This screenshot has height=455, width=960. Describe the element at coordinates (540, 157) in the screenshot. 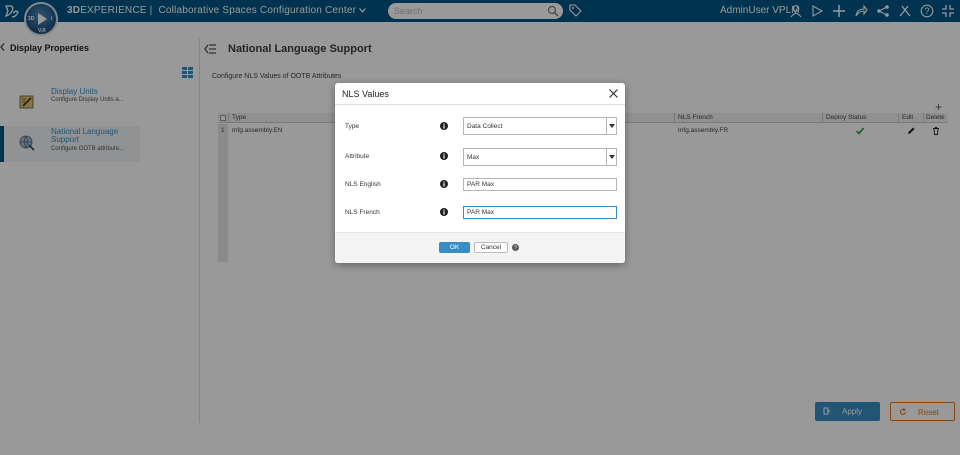

I see `attribute-select: Max` at that location.